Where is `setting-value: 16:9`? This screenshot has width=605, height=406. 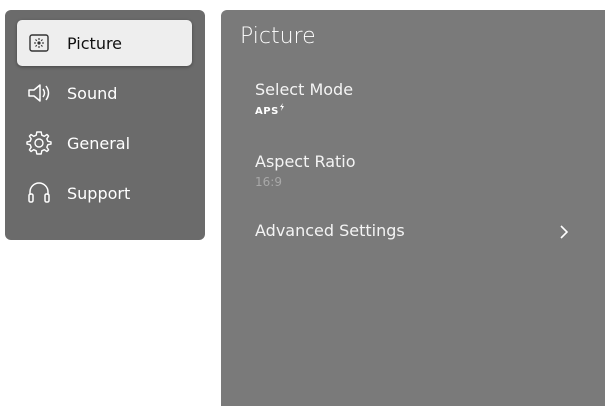
setting-value: 16:9 is located at coordinates (268, 182).